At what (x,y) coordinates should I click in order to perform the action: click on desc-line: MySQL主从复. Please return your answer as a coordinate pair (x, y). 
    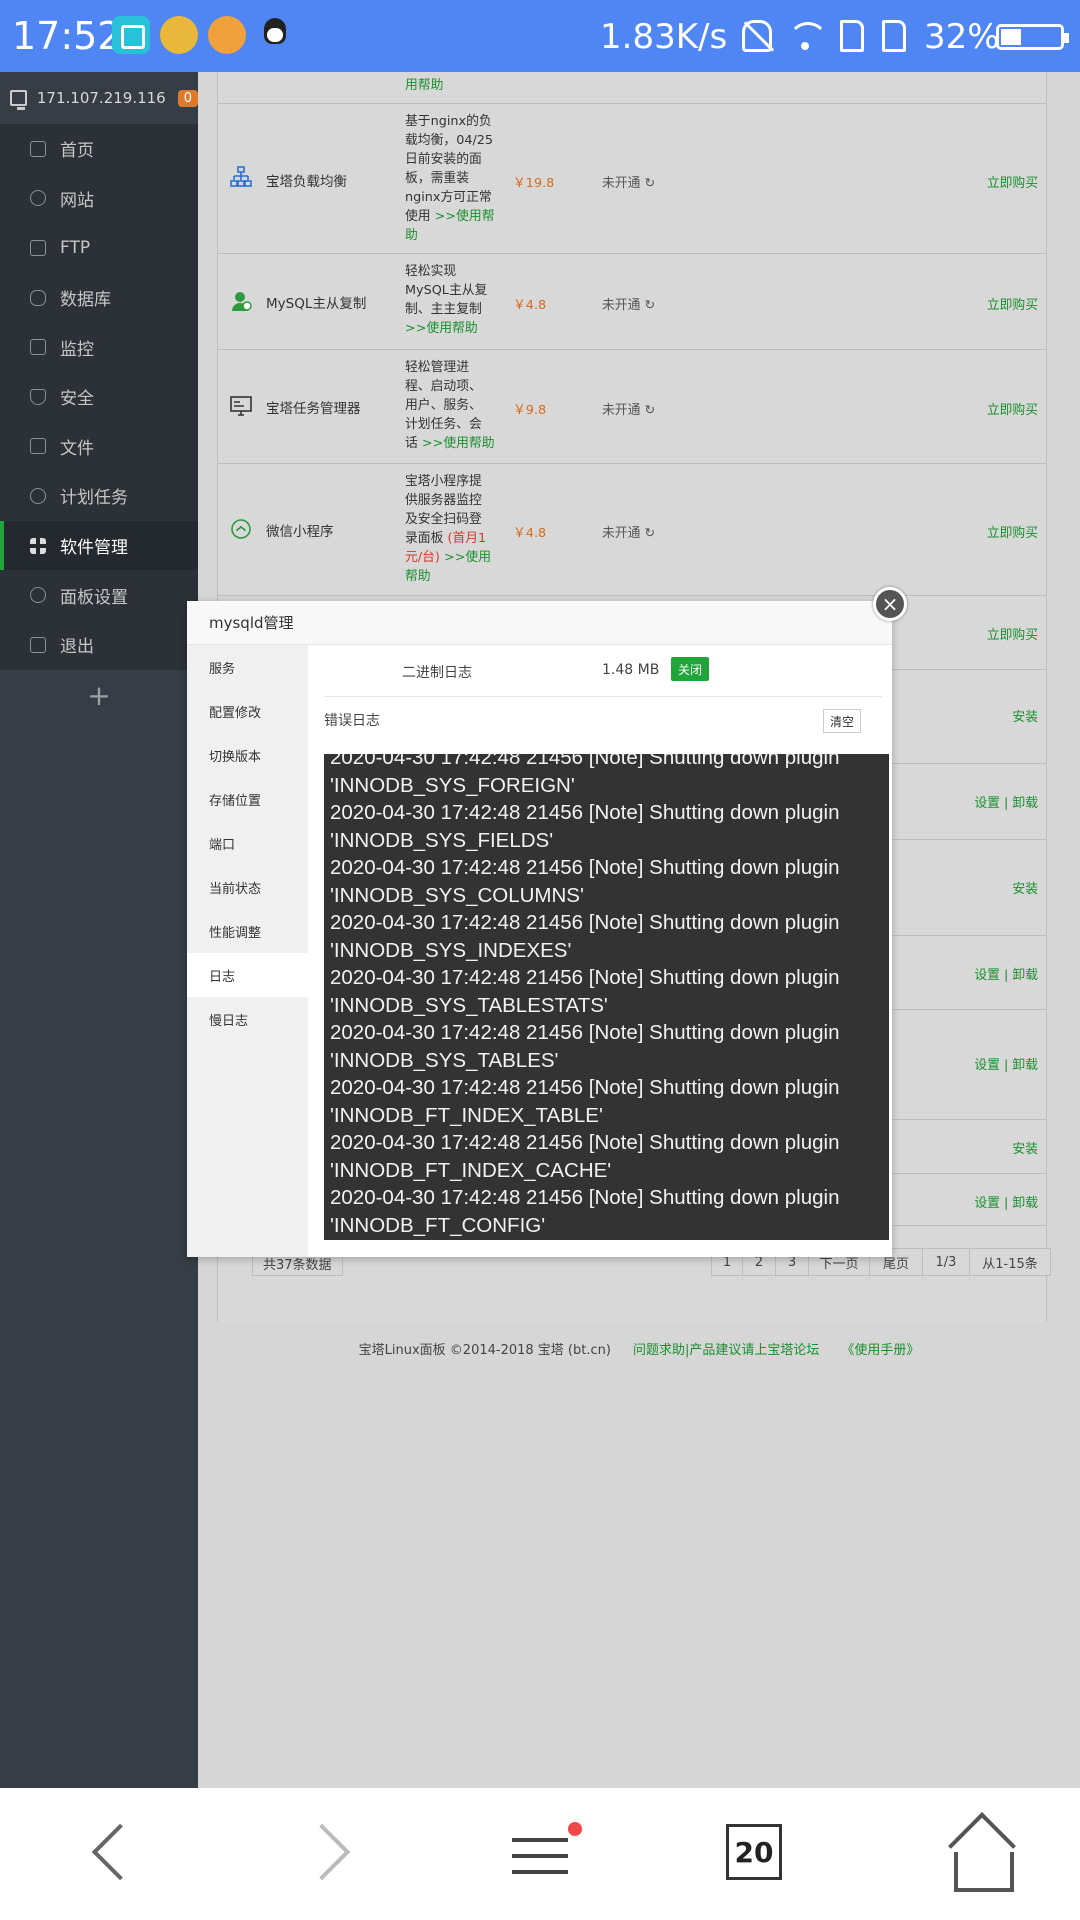
    Looking at the image, I should click on (446, 290).